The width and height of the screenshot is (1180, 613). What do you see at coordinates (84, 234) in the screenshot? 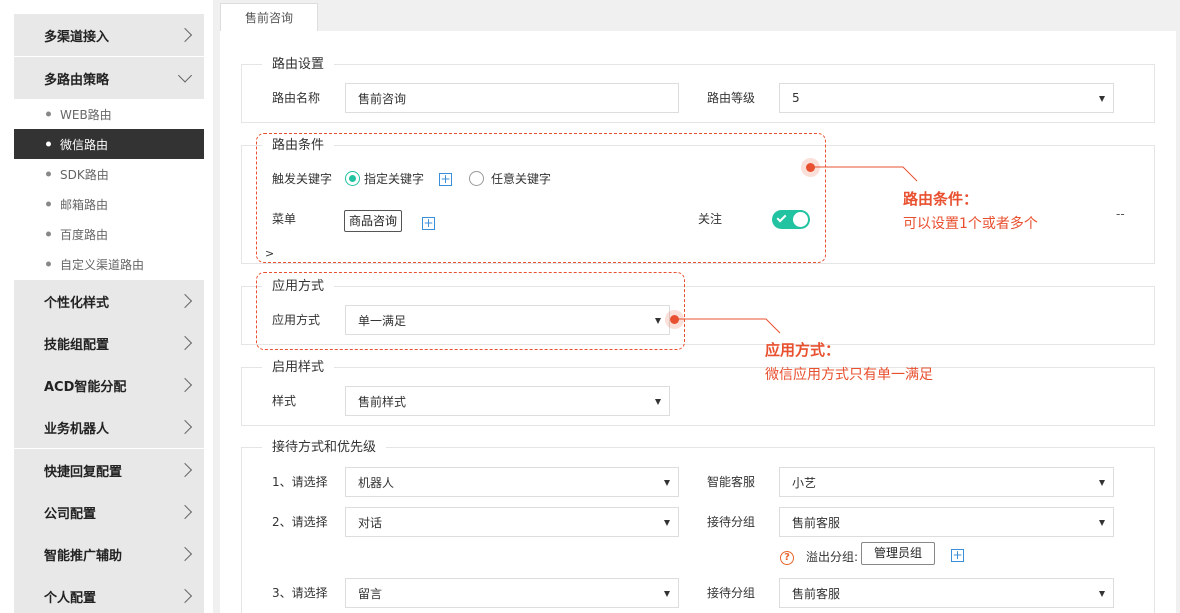
I see `sub-item-label: 百度路由` at bounding box center [84, 234].